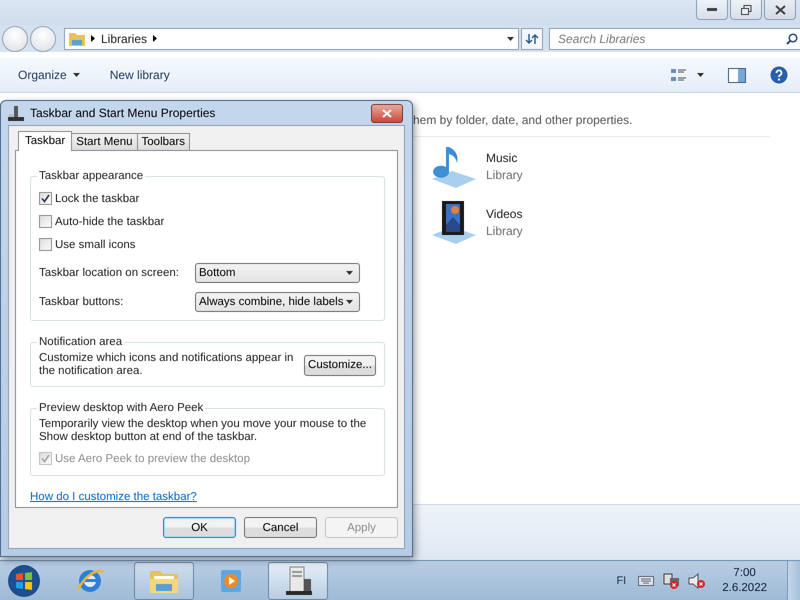 Image resolution: width=800 pixels, height=600 pixels. What do you see at coordinates (510, 38) in the screenshot?
I see `dropdown-icon` at bounding box center [510, 38].